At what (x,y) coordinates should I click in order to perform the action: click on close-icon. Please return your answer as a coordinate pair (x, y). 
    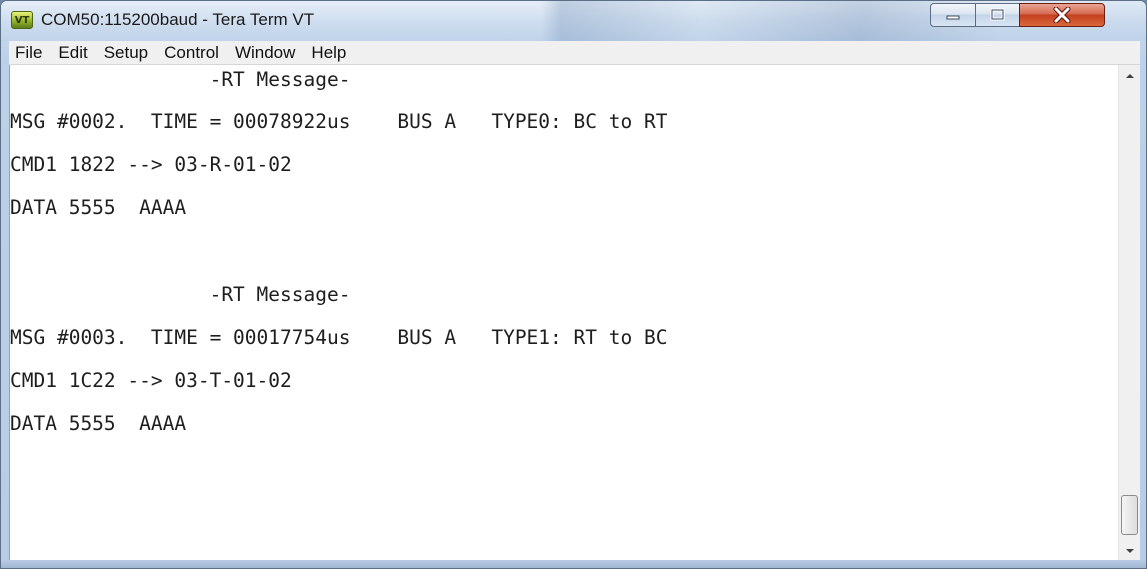
    Looking at the image, I should click on (1062, 15).